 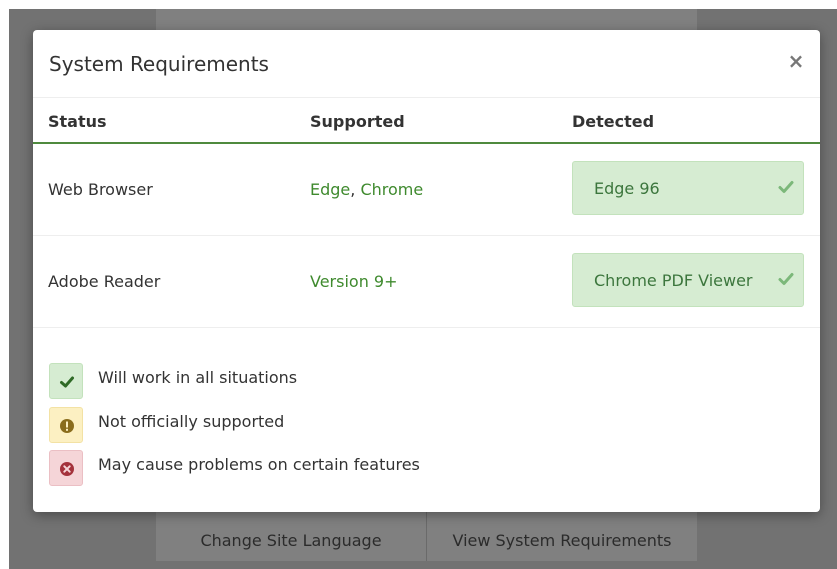 I want to click on detected-badge: Edge 96, so click(x=688, y=188).